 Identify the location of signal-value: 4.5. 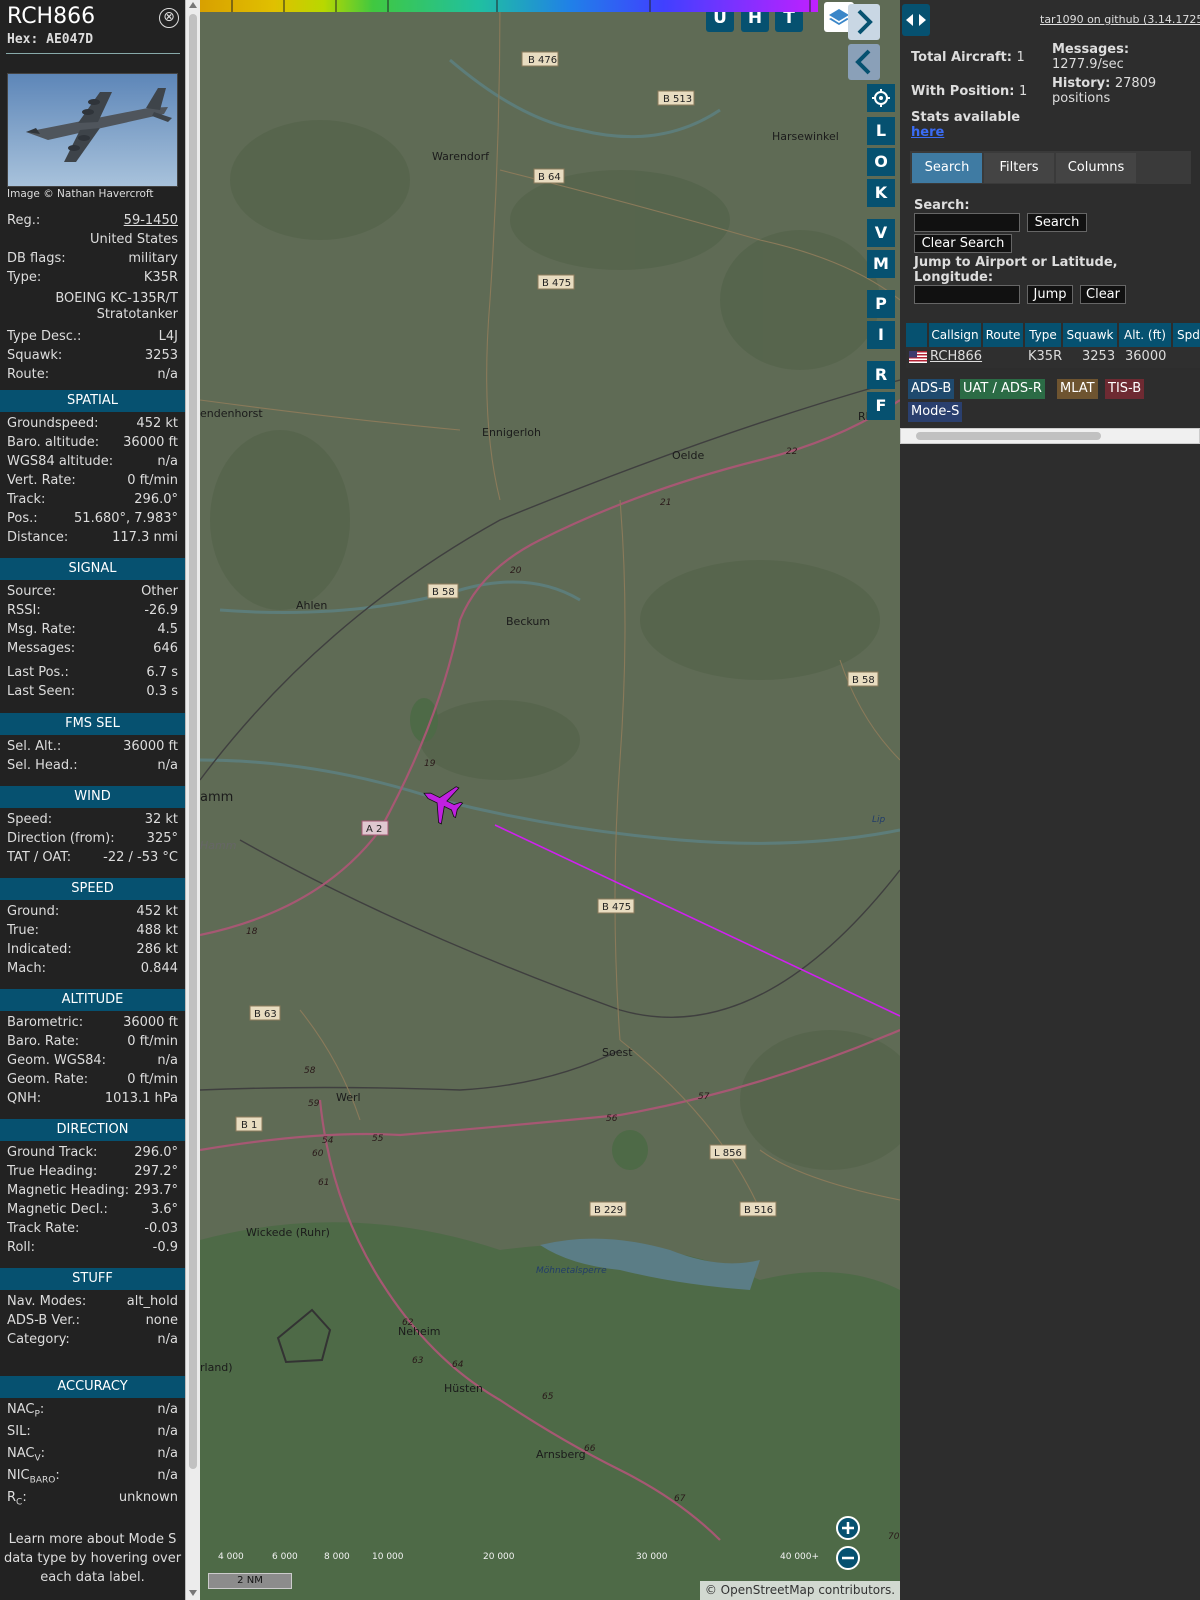
(167, 629).